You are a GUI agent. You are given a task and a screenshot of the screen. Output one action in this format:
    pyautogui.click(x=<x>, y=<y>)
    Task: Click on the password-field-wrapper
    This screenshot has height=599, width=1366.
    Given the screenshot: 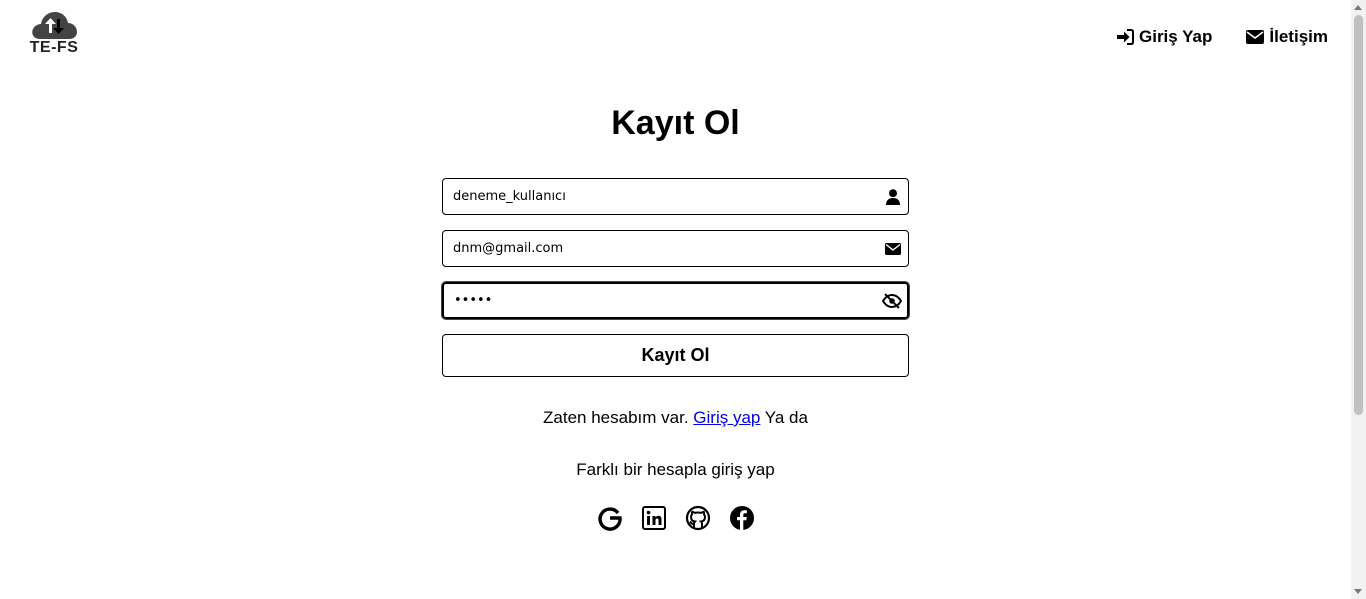 What is the action you would take?
    pyautogui.click(x=675, y=300)
    